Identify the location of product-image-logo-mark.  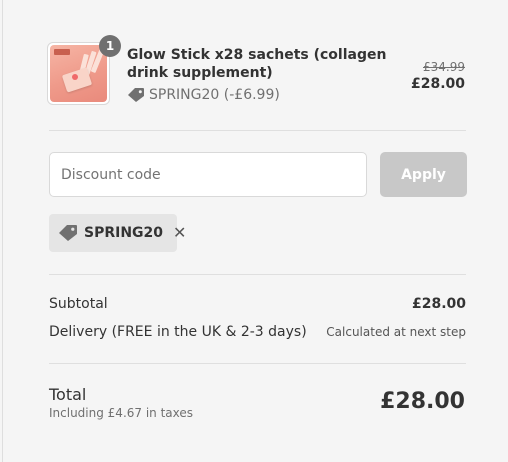
(62, 52).